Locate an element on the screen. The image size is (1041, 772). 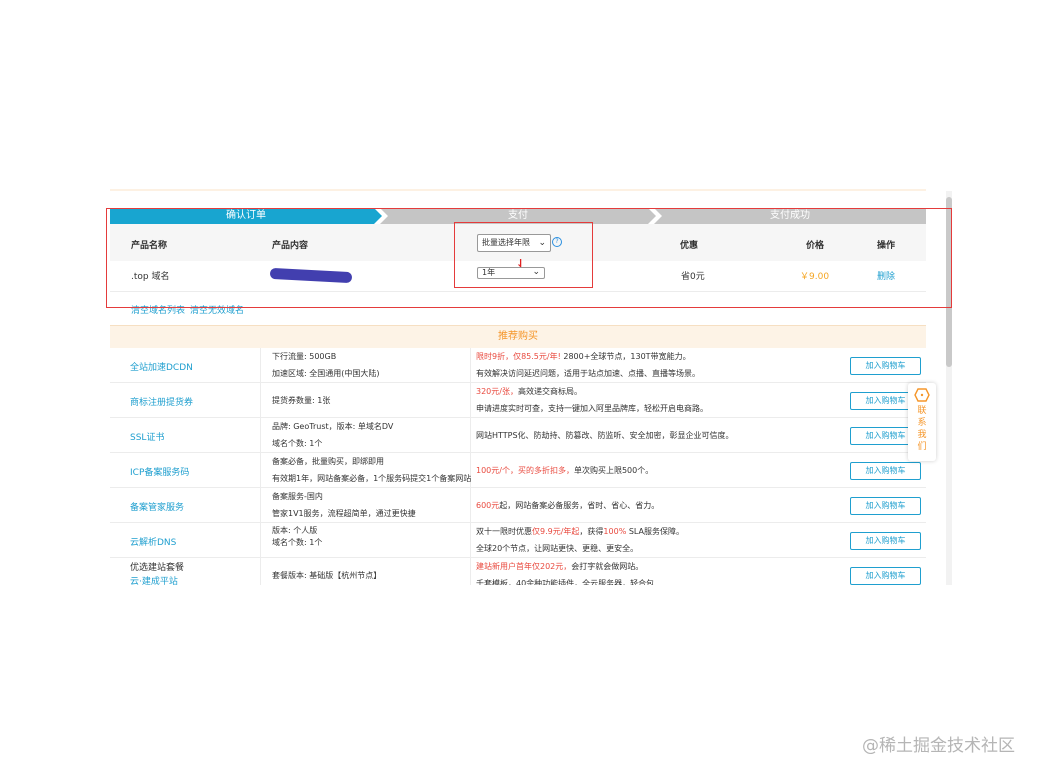
item-spec: 备案必备，批量购买，即绑即用 有效期1年，网站备案必备，1个服务码提交1个备案网站 is located at coordinates (372, 470).